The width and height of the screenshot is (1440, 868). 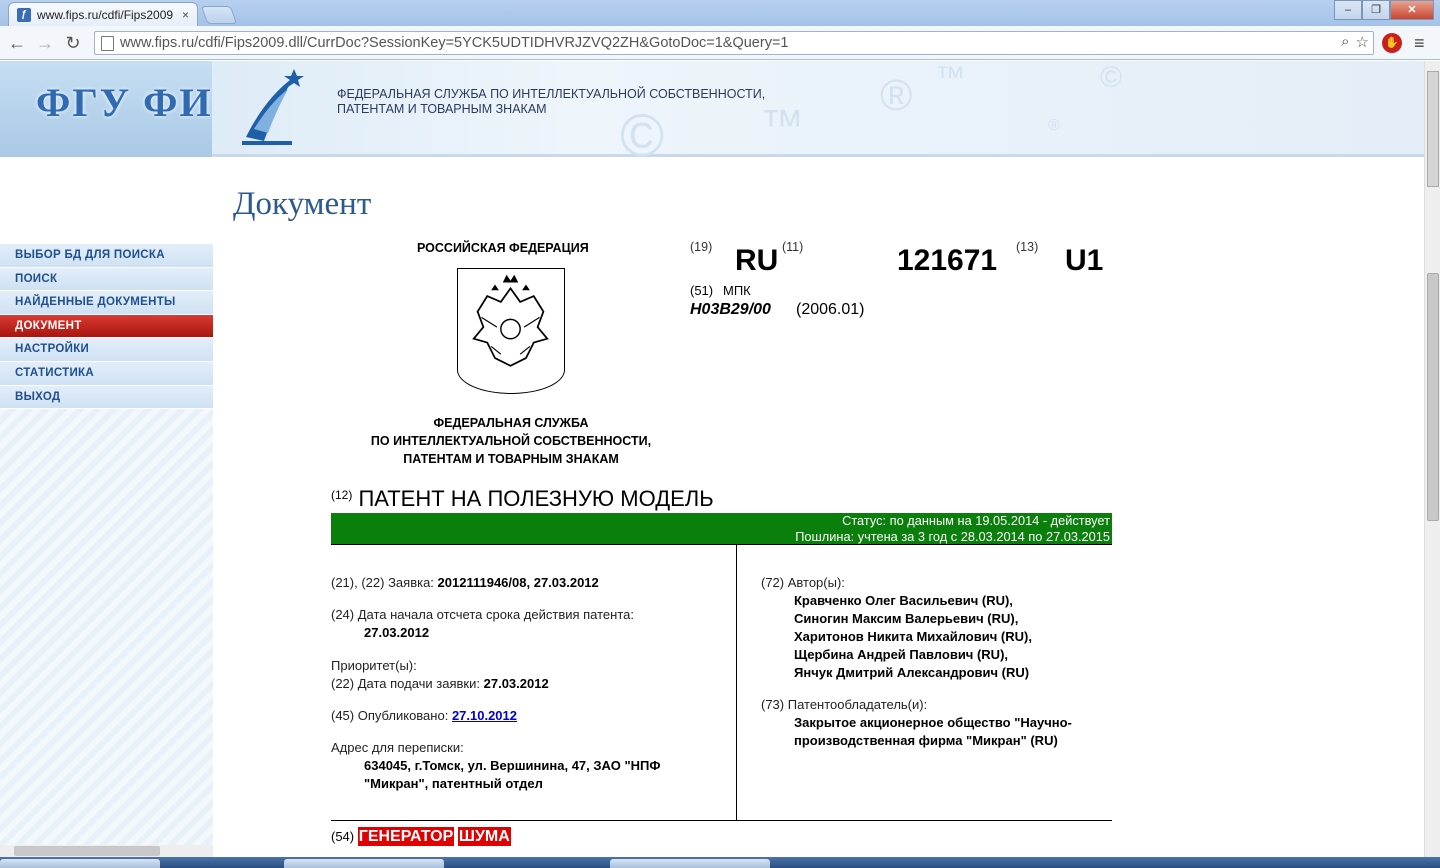 What do you see at coordinates (397, 747) in the screenshot?
I see `address-label: Адрес для переписки:` at bounding box center [397, 747].